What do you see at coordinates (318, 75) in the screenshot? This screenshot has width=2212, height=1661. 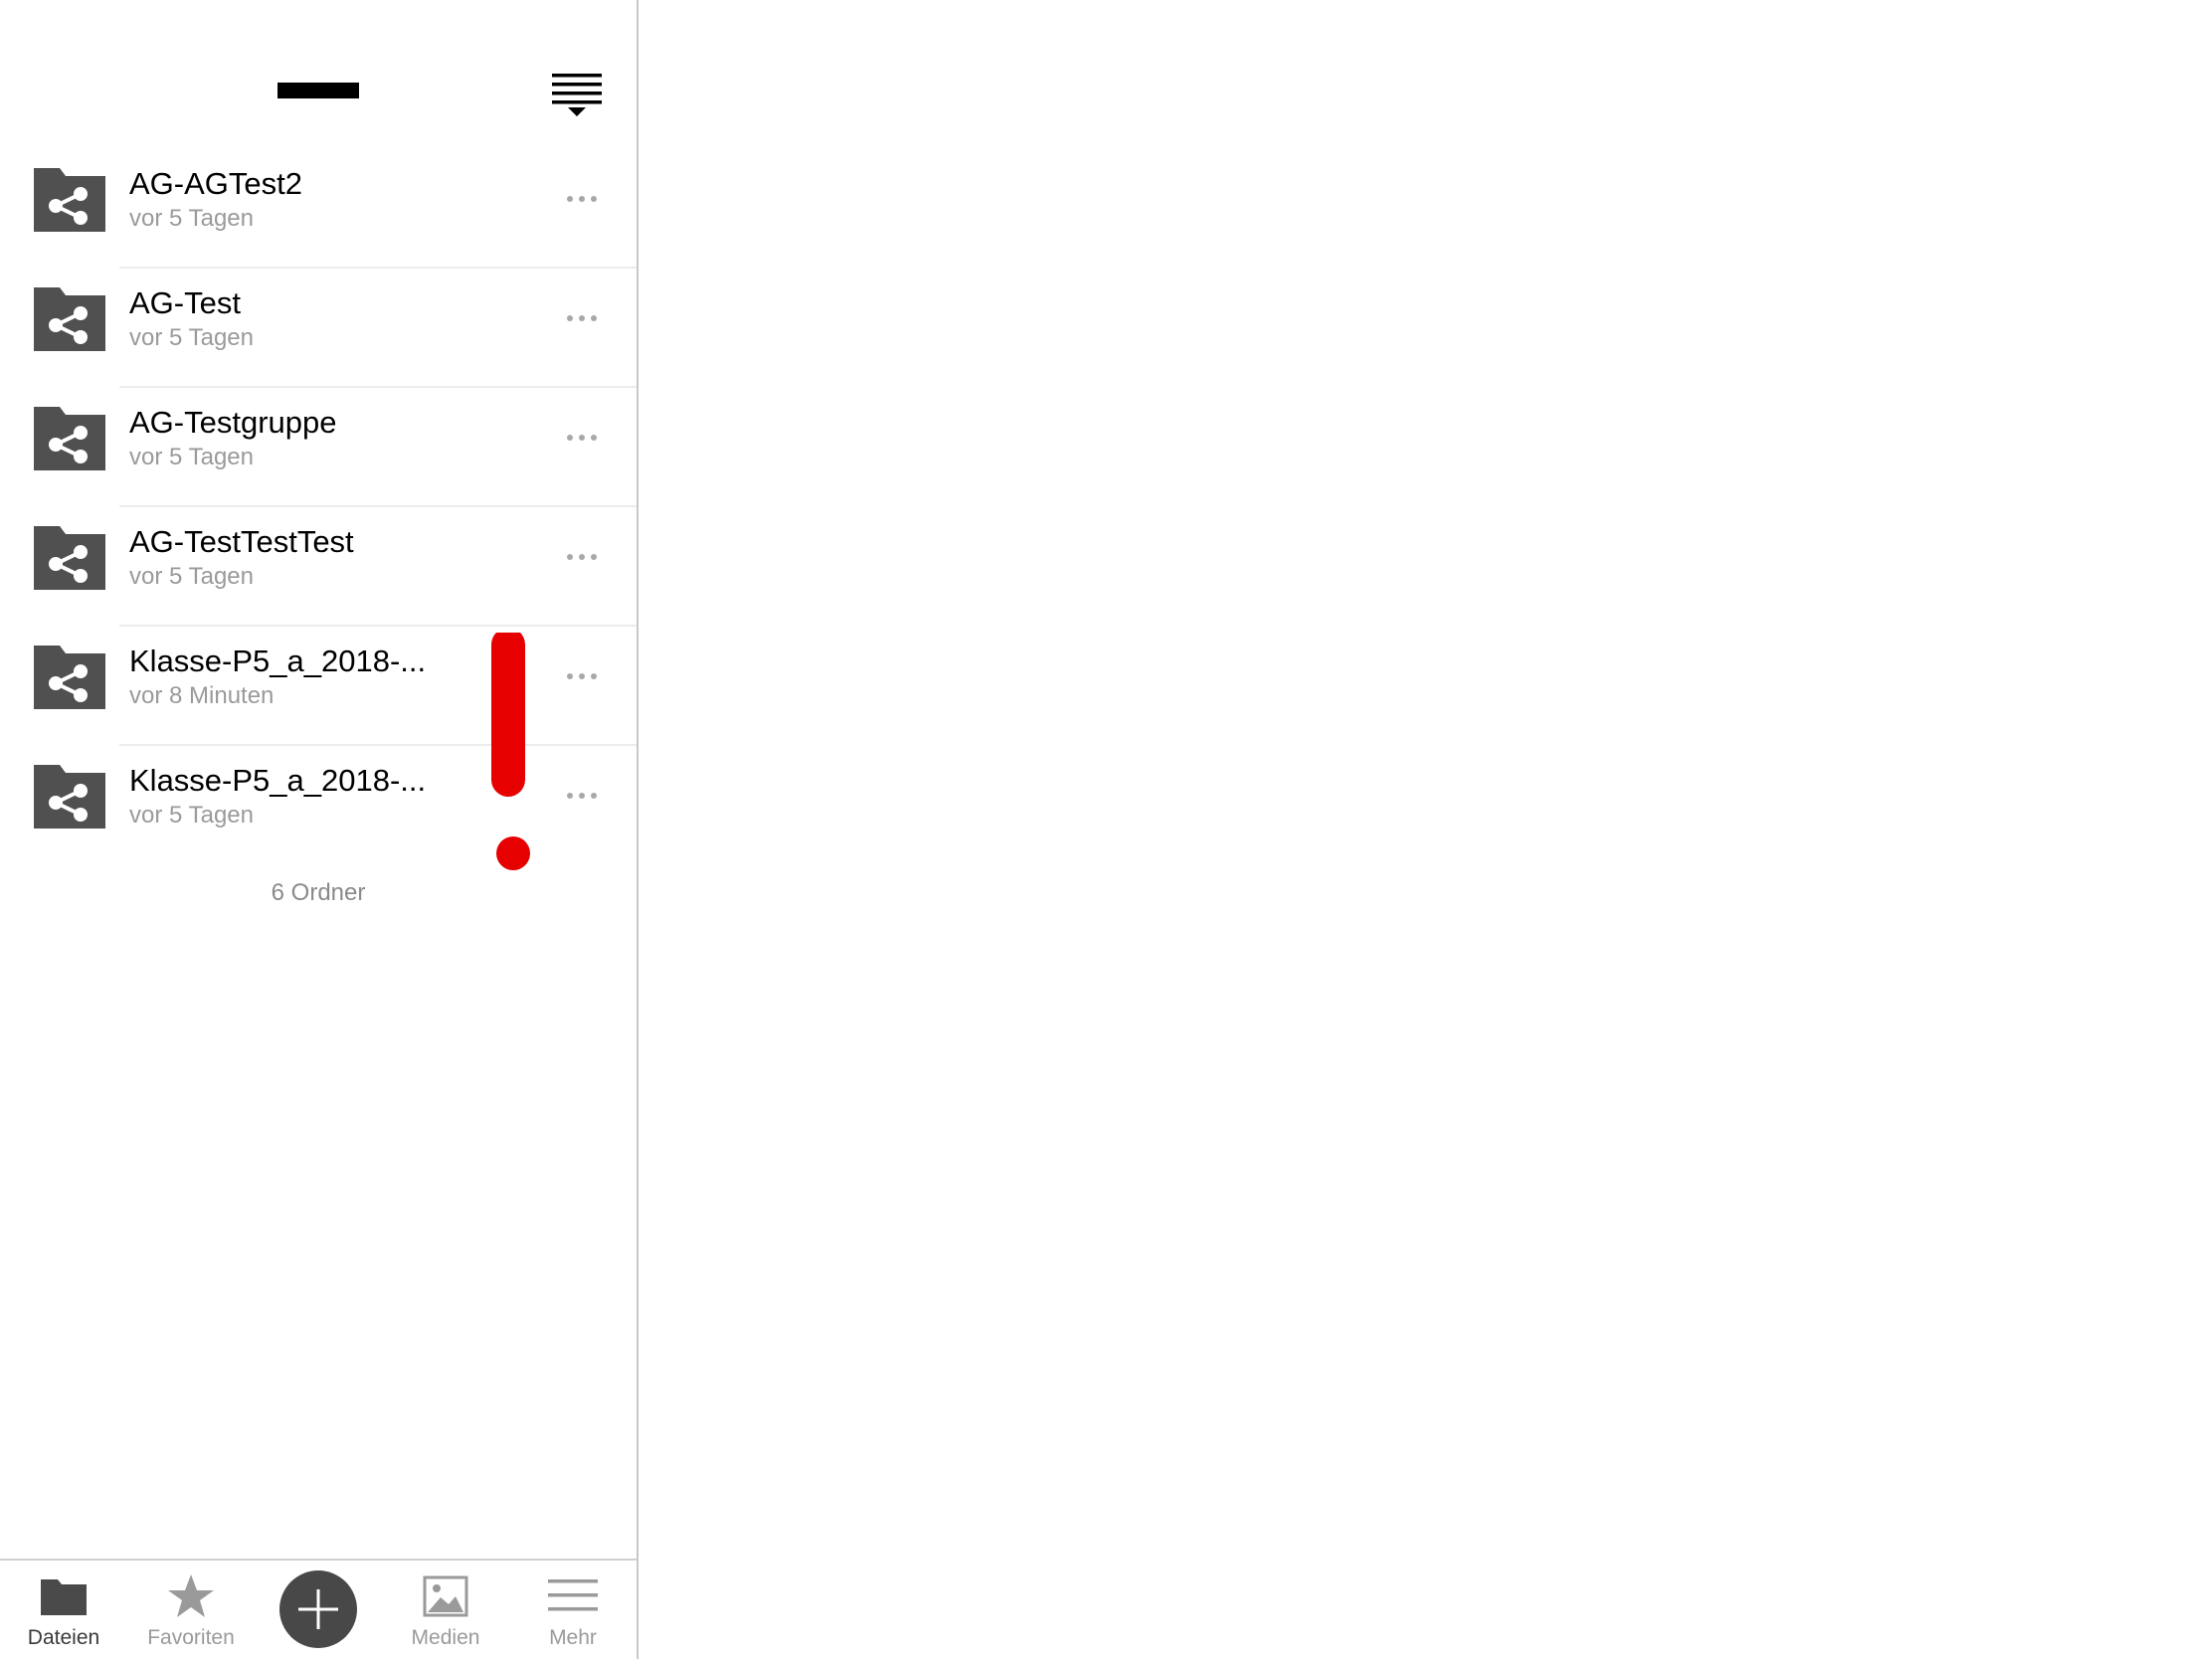 I see `header` at bounding box center [318, 75].